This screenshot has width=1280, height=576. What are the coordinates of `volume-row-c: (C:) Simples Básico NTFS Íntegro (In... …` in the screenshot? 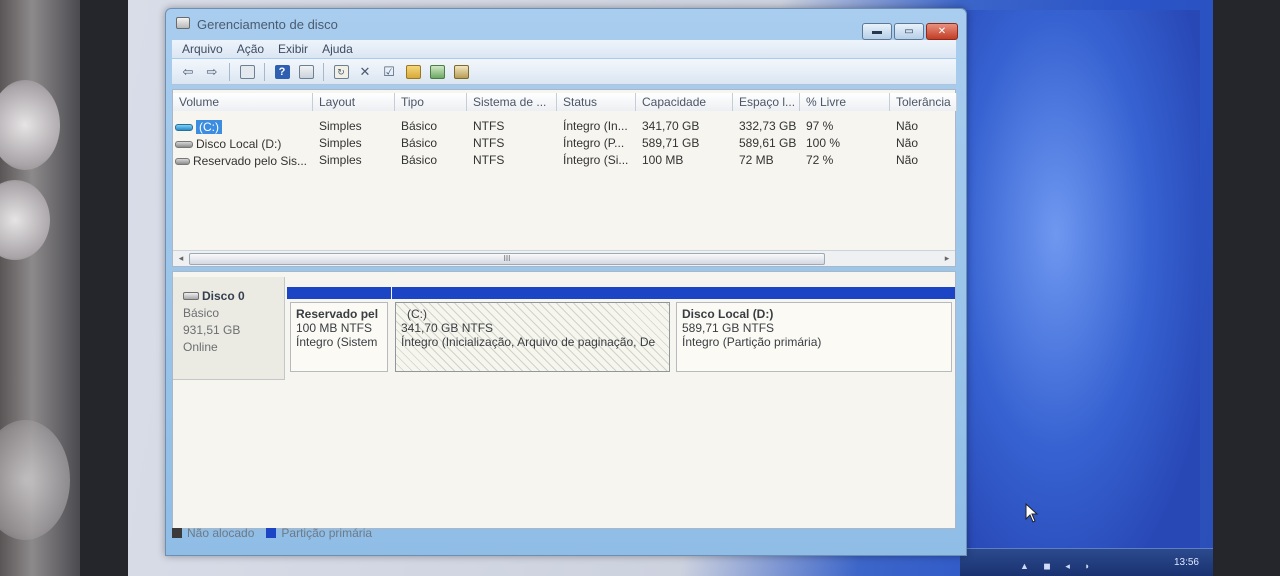 It's located at (564, 126).